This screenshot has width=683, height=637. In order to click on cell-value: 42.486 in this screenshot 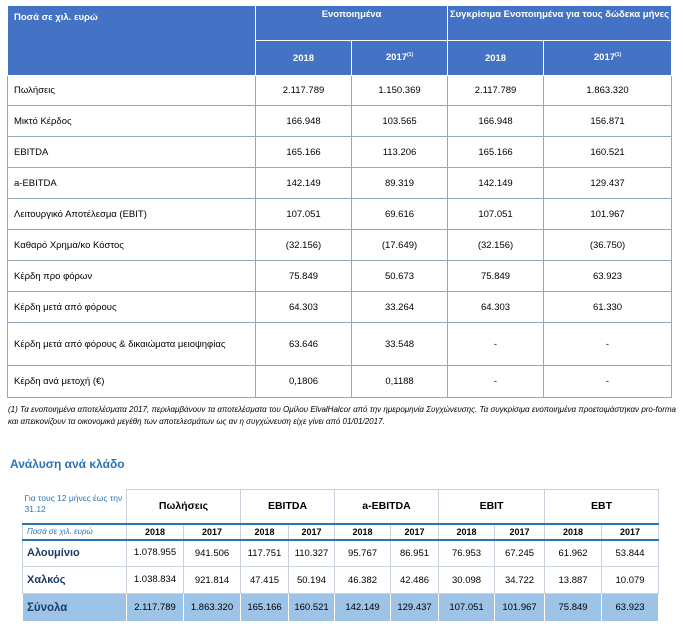, I will do `click(414, 580)`.